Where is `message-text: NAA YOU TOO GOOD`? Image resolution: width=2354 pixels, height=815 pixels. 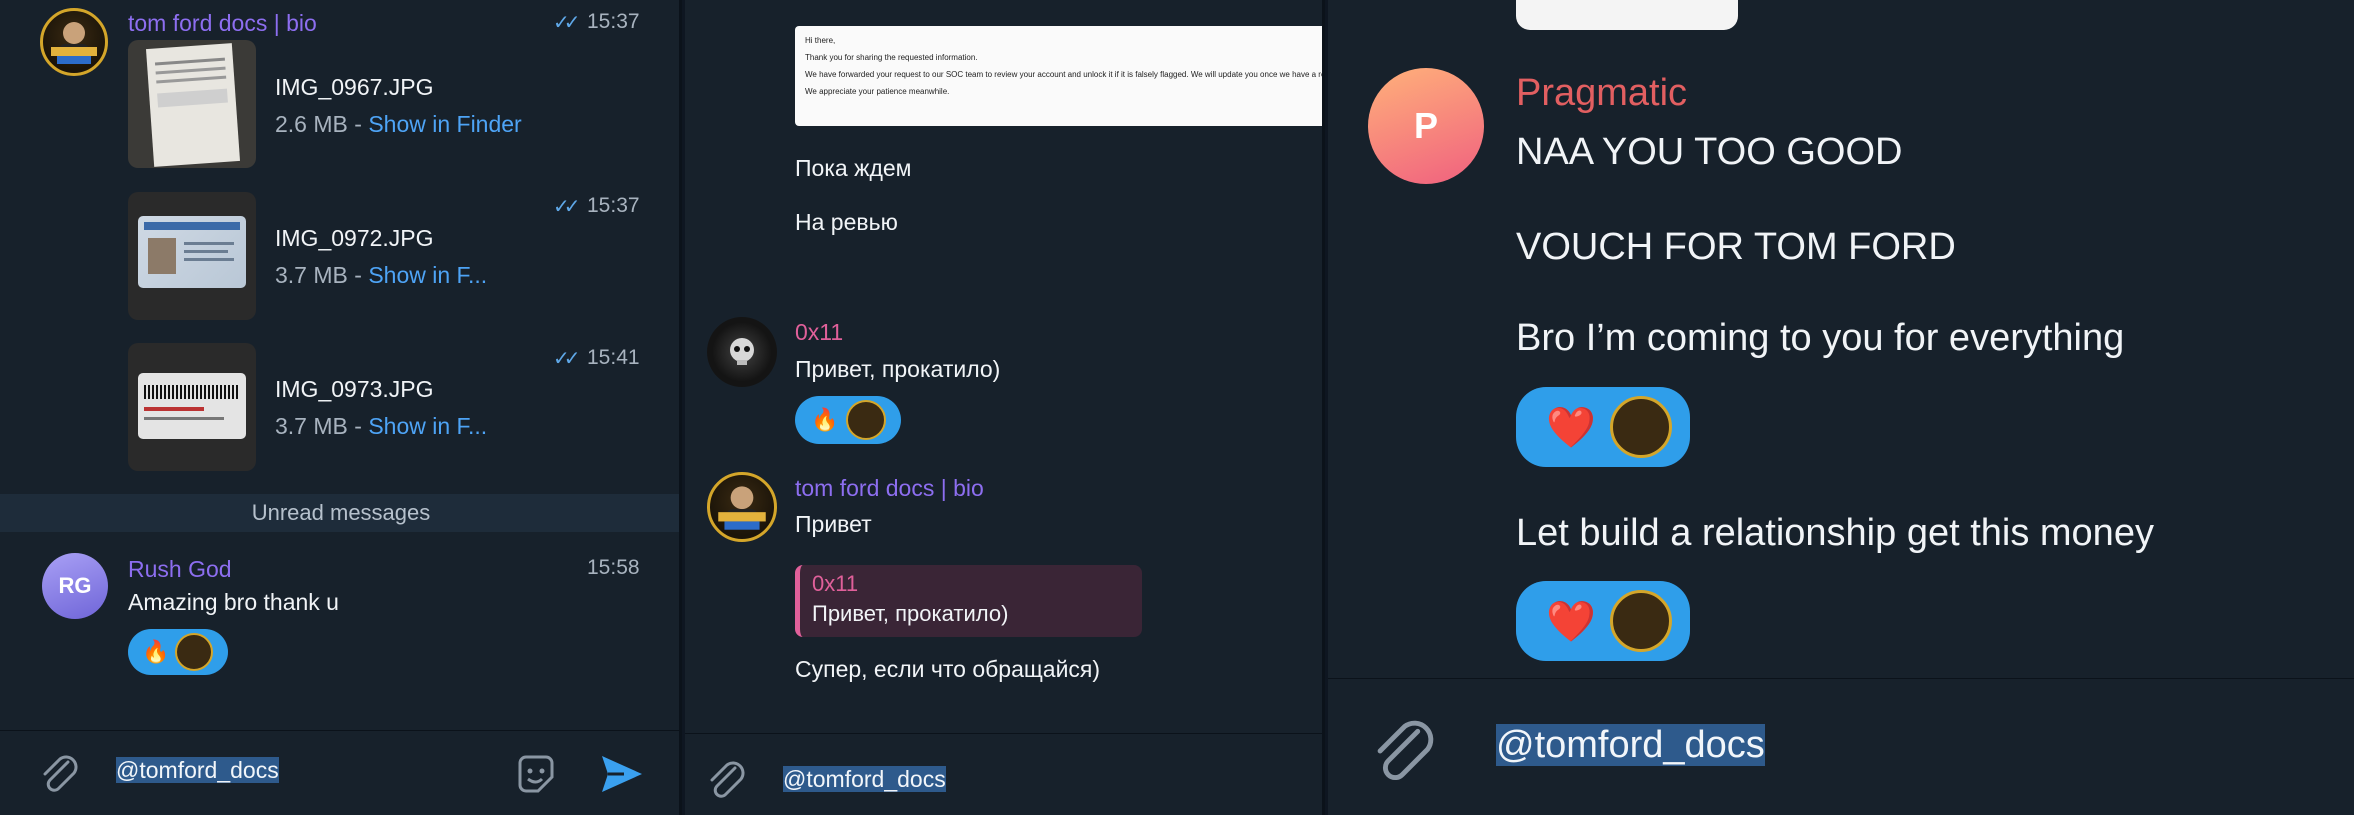
message-text: NAA YOU TOO GOOD is located at coordinates (1709, 152).